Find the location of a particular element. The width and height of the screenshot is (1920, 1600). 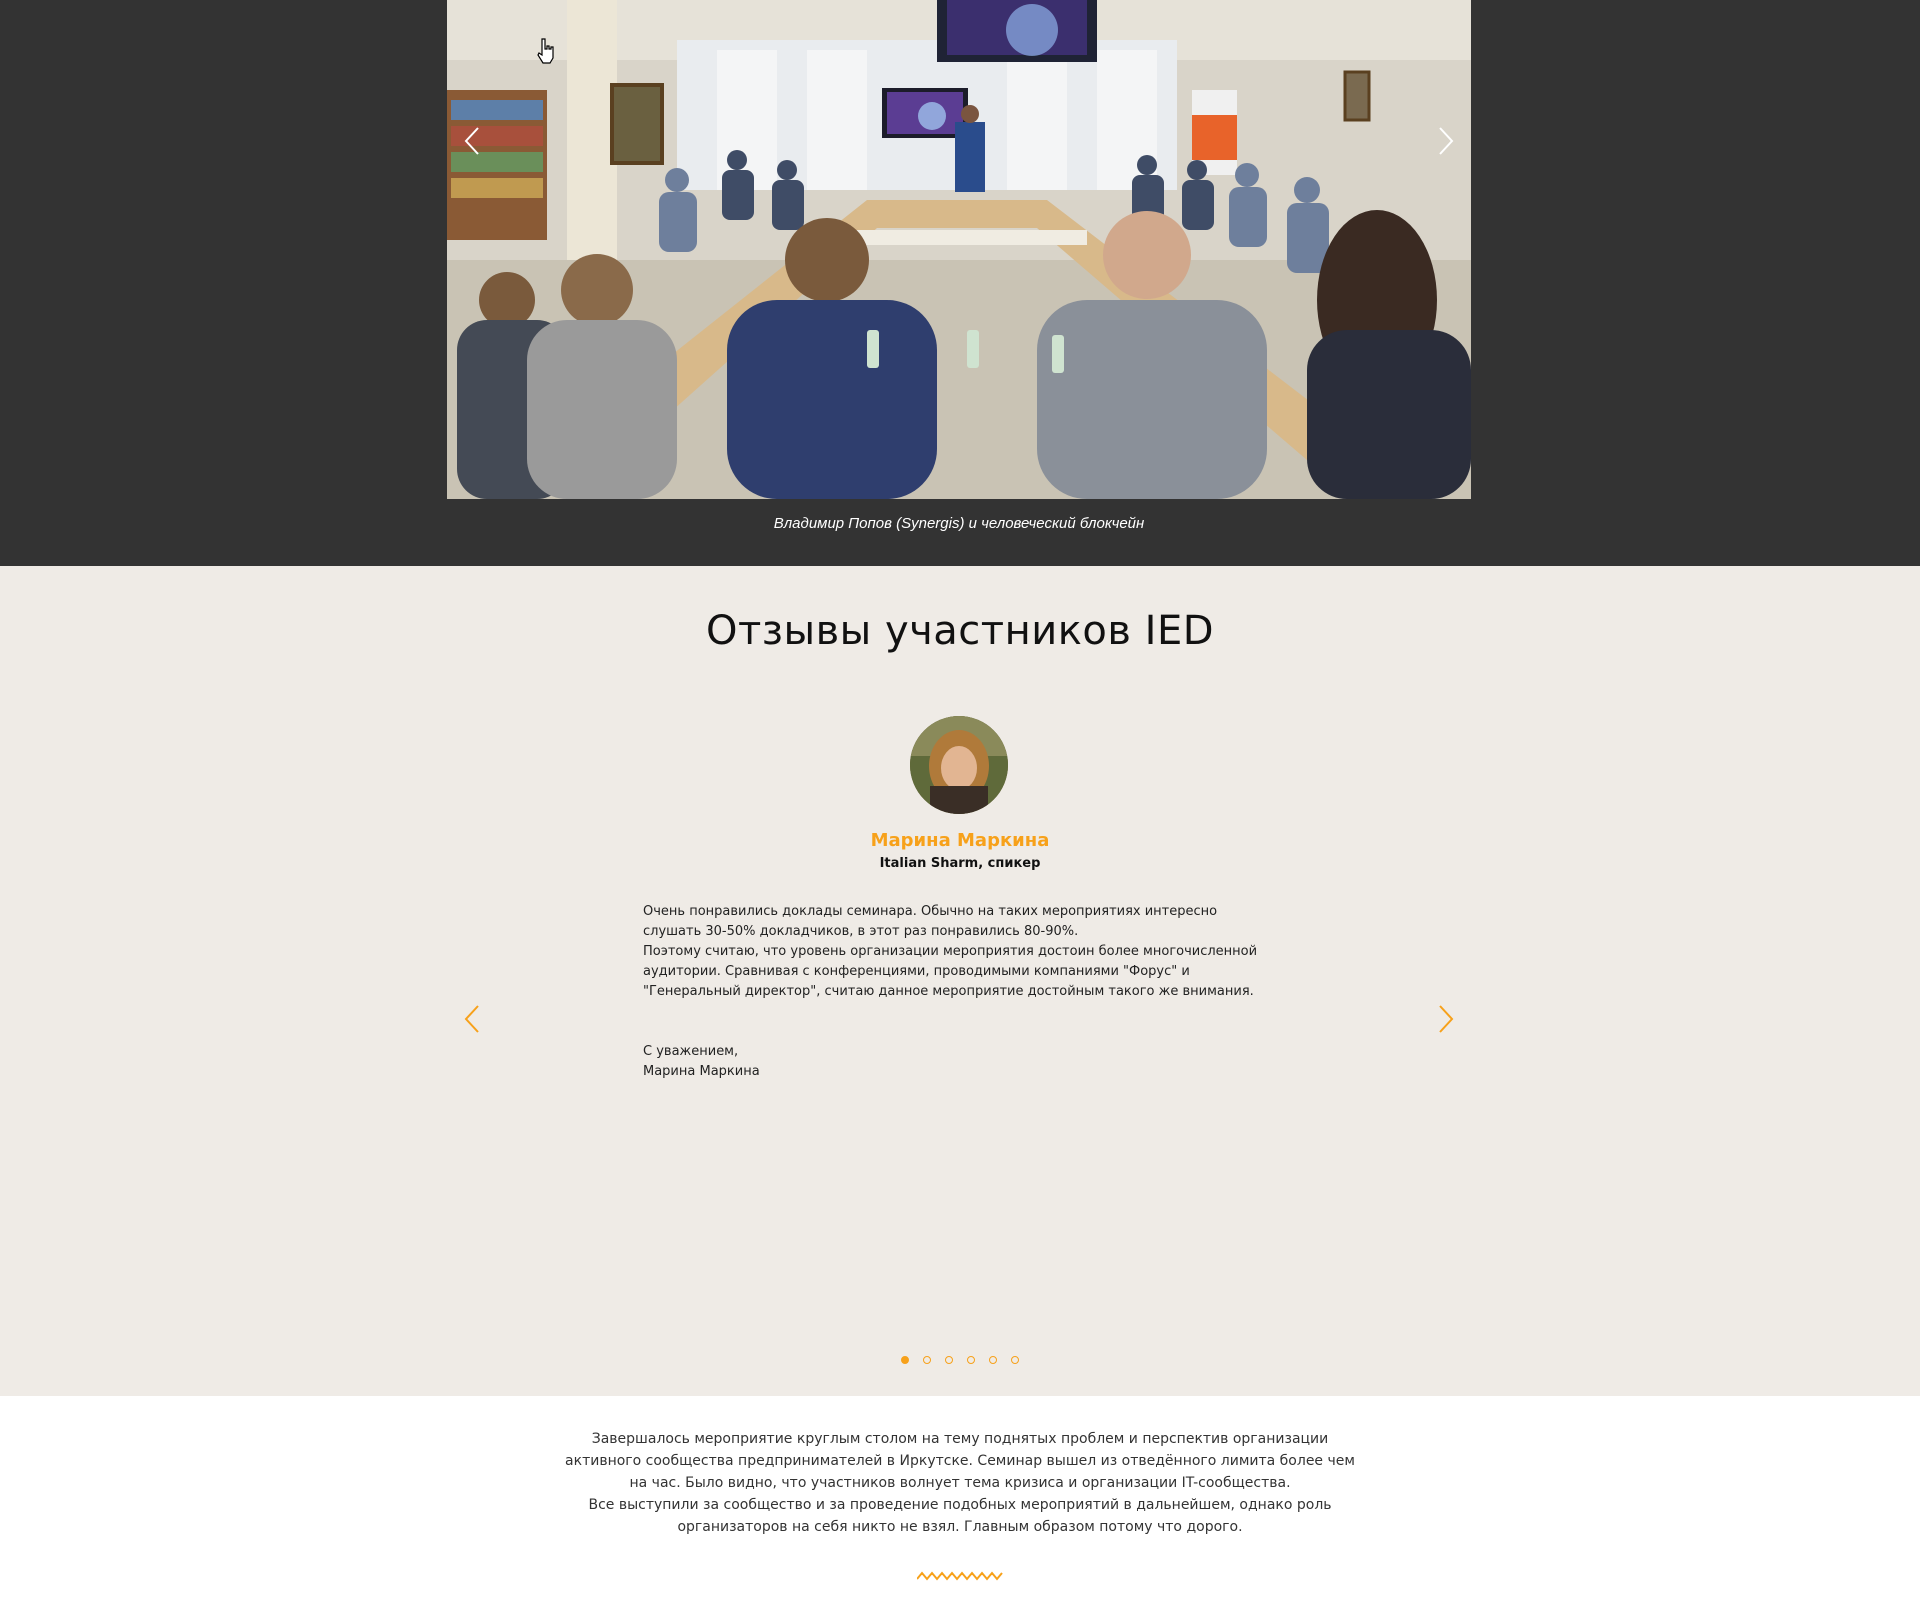

slider-dots is located at coordinates (960, 1360).